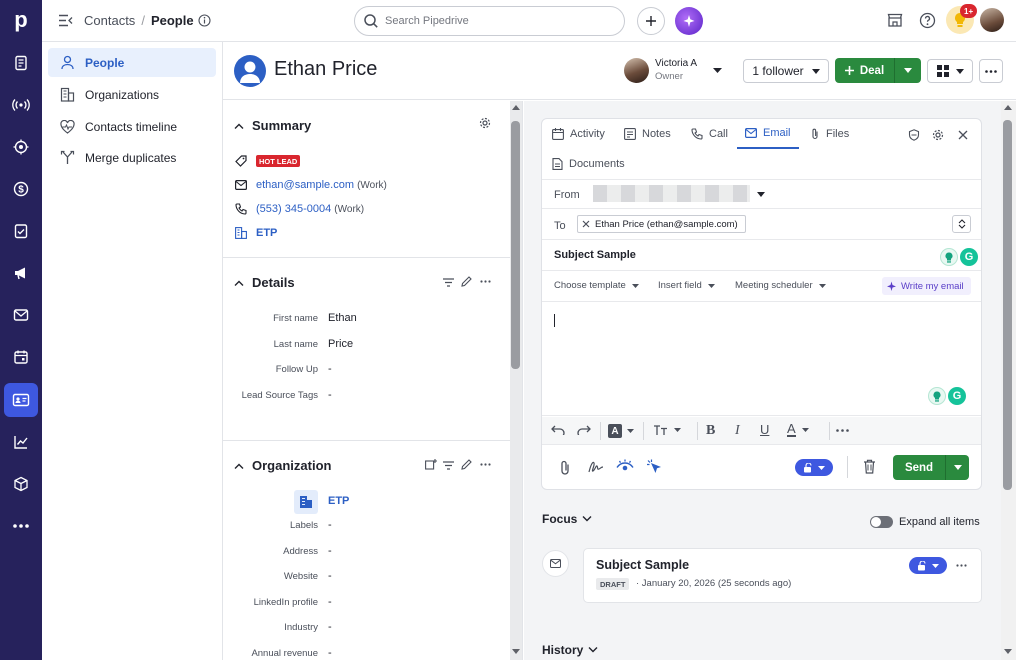  I want to click on insights-chart-icon, so click(21, 442).